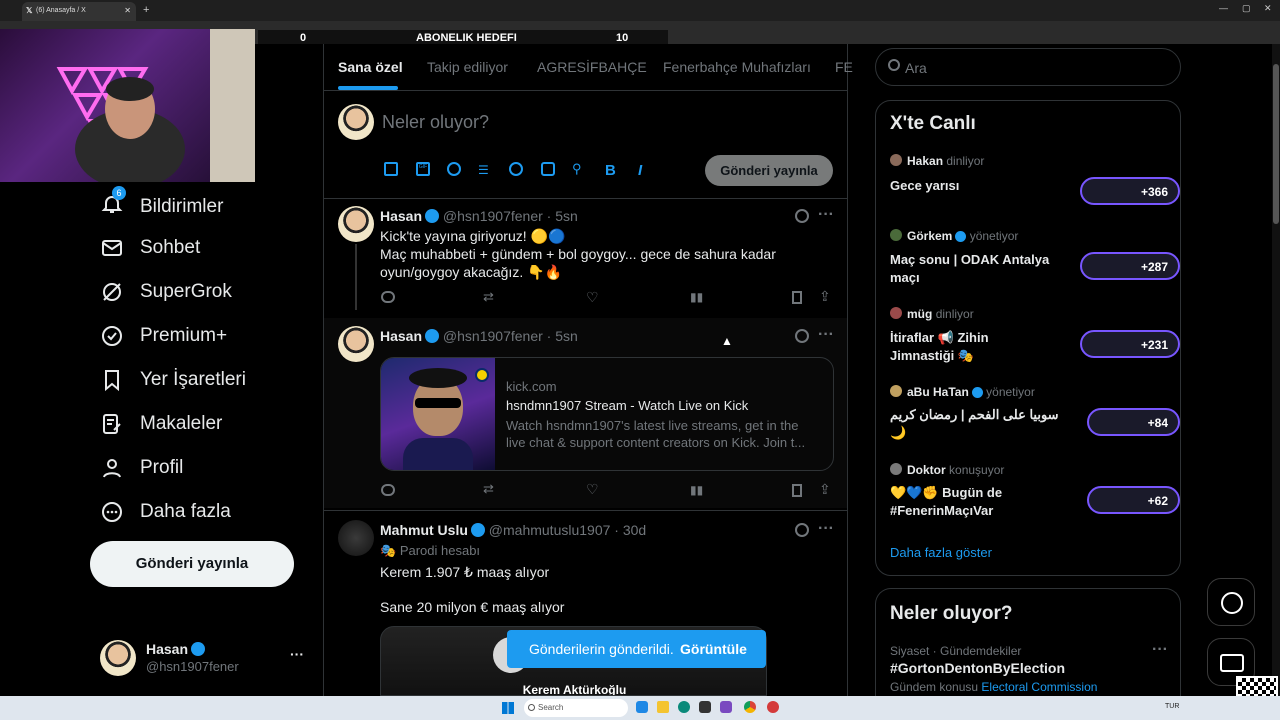  Describe the element at coordinates (551, 707) in the screenshot. I see `taskbar-search-label: Search` at that location.